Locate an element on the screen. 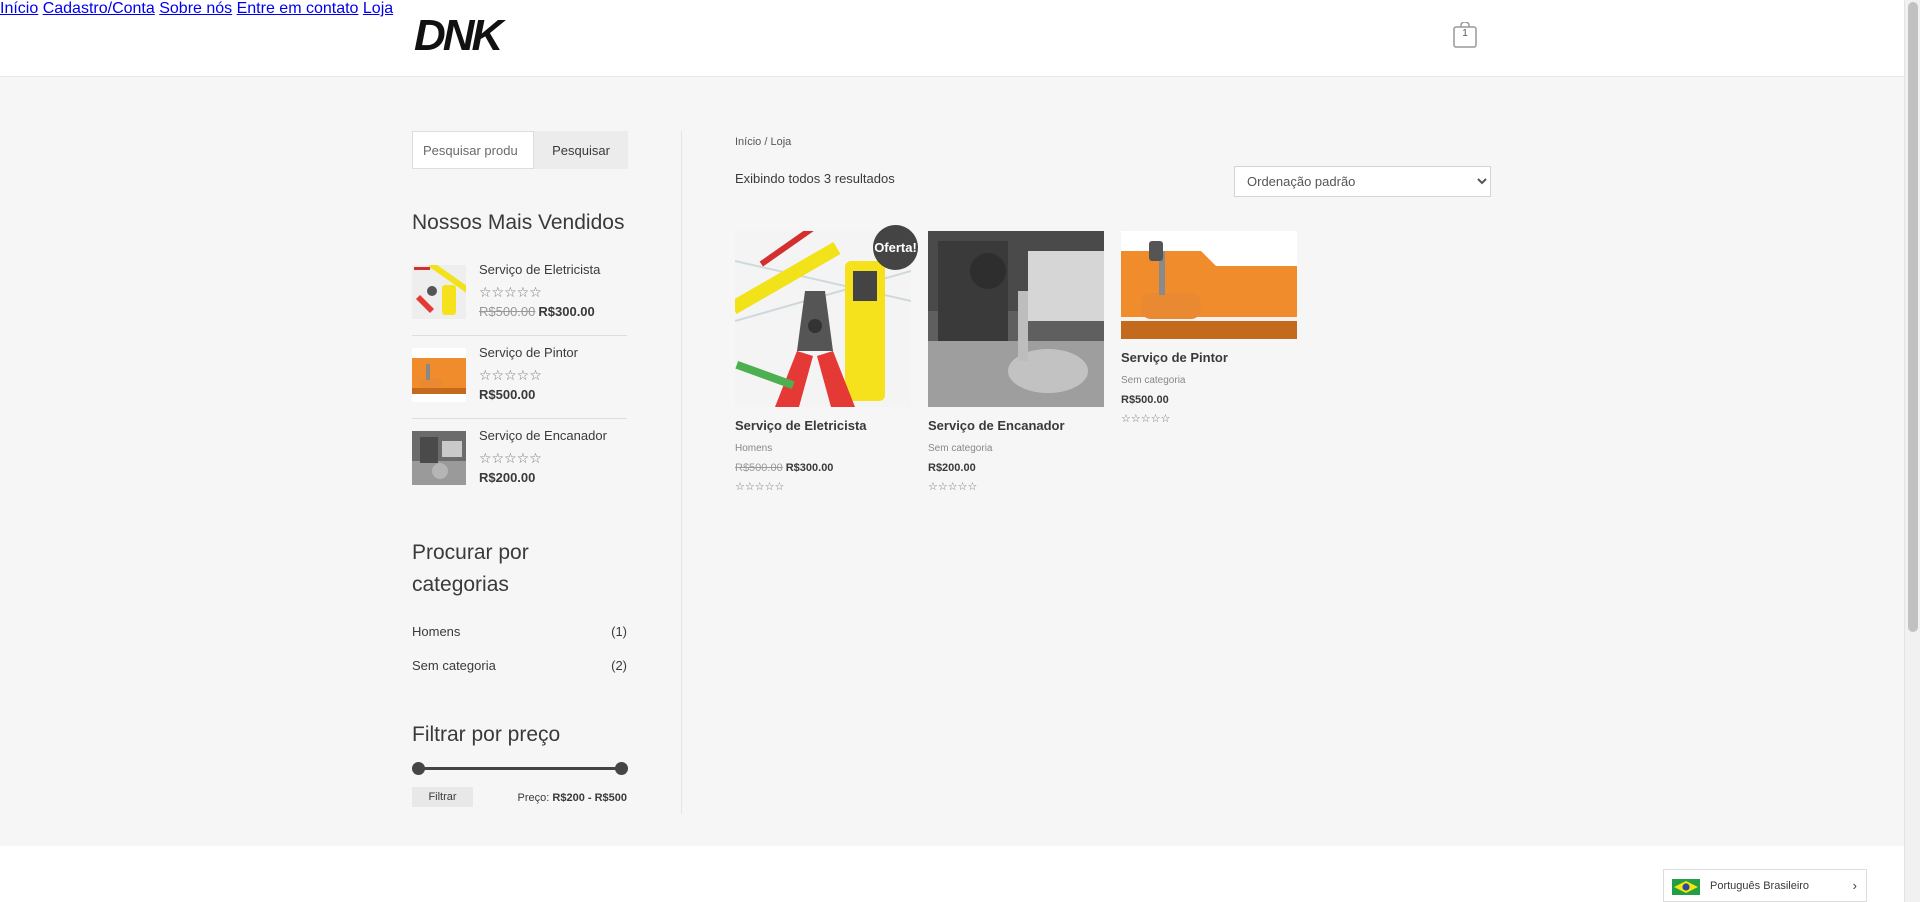 The height and width of the screenshot is (902, 1920). painter-thumbnail is located at coordinates (439, 375).